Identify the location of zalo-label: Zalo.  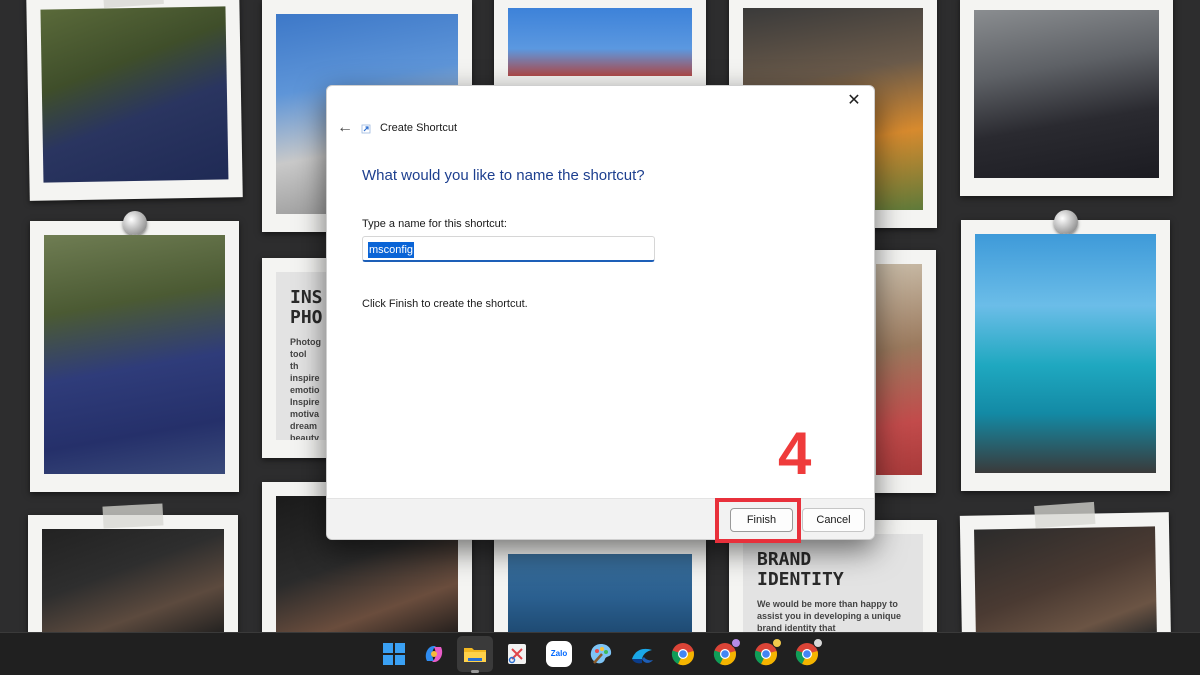
(559, 653).